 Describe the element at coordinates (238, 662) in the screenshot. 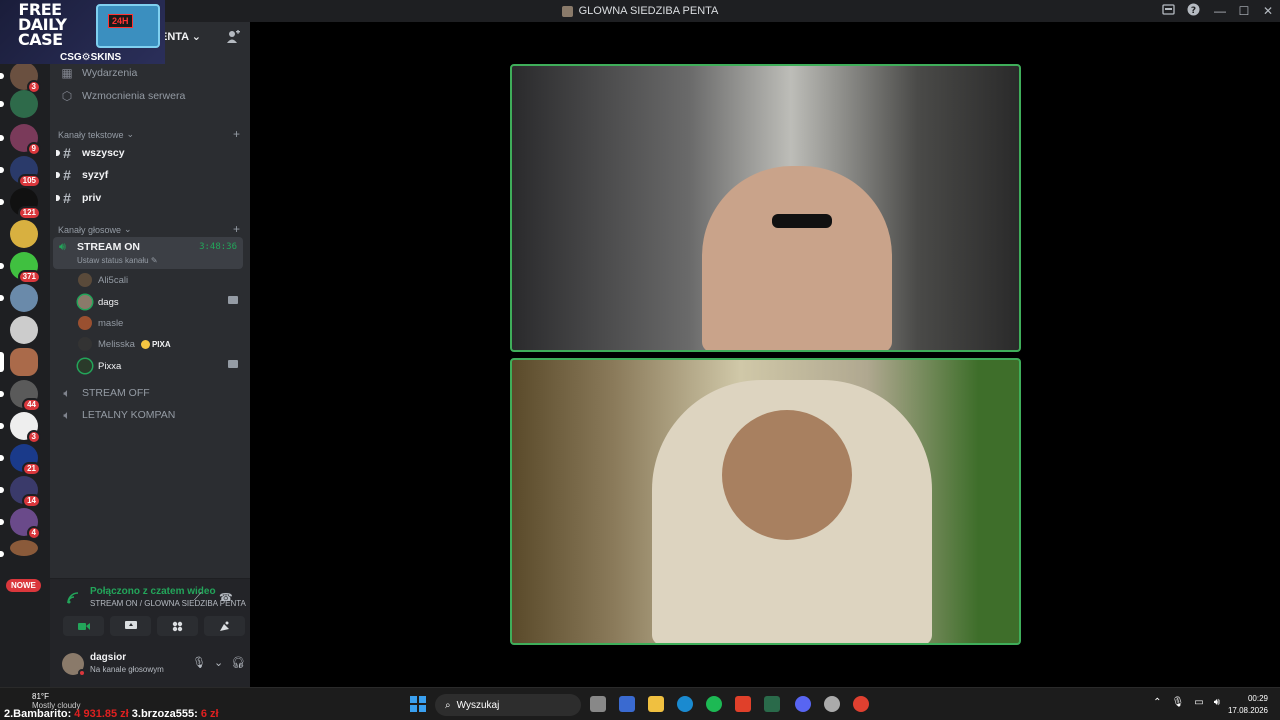

I see `headphones-icon: 🎧︎` at that location.